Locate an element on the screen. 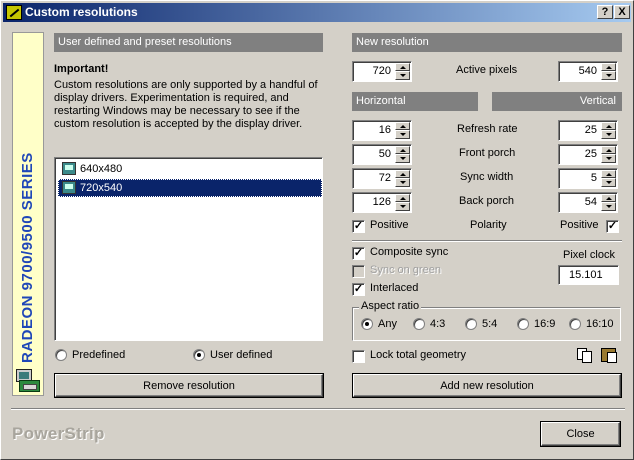  active-v-value: 540 is located at coordinates (587, 71).